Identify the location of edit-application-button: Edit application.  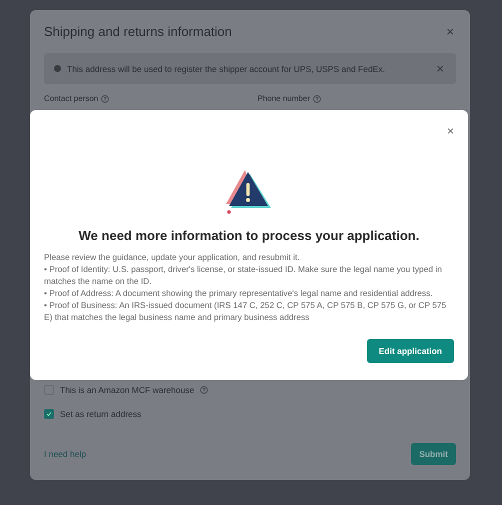
(410, 351).